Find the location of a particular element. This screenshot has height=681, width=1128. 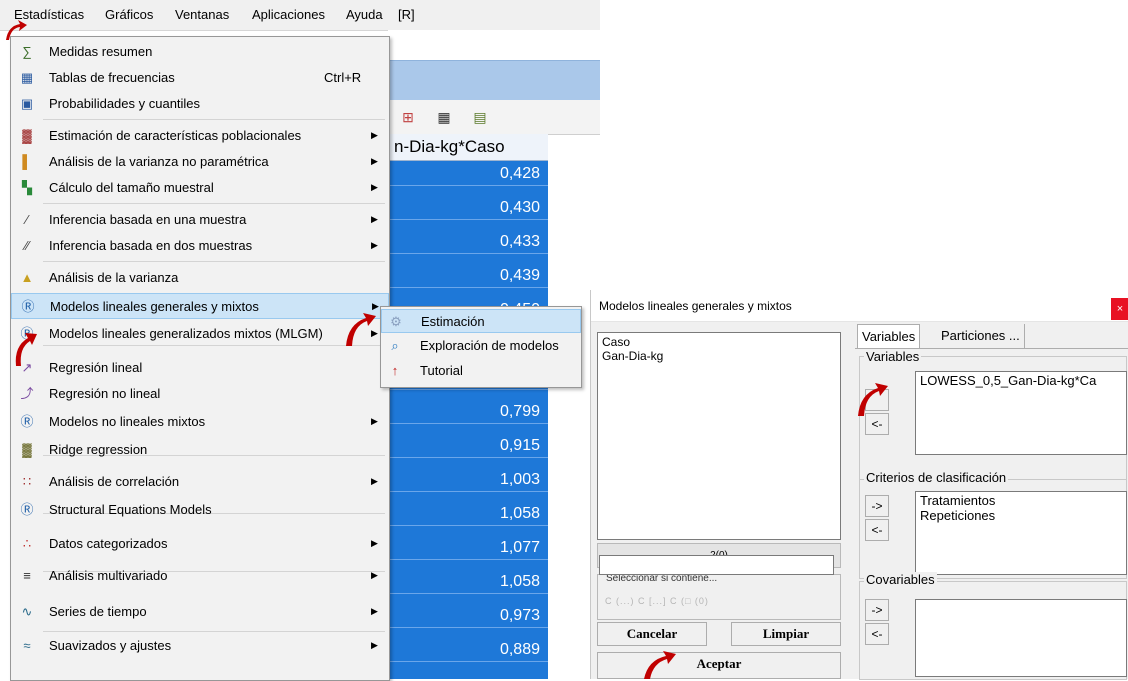

magnifier-icon: ⌕ is located at coordinates (395, 345).